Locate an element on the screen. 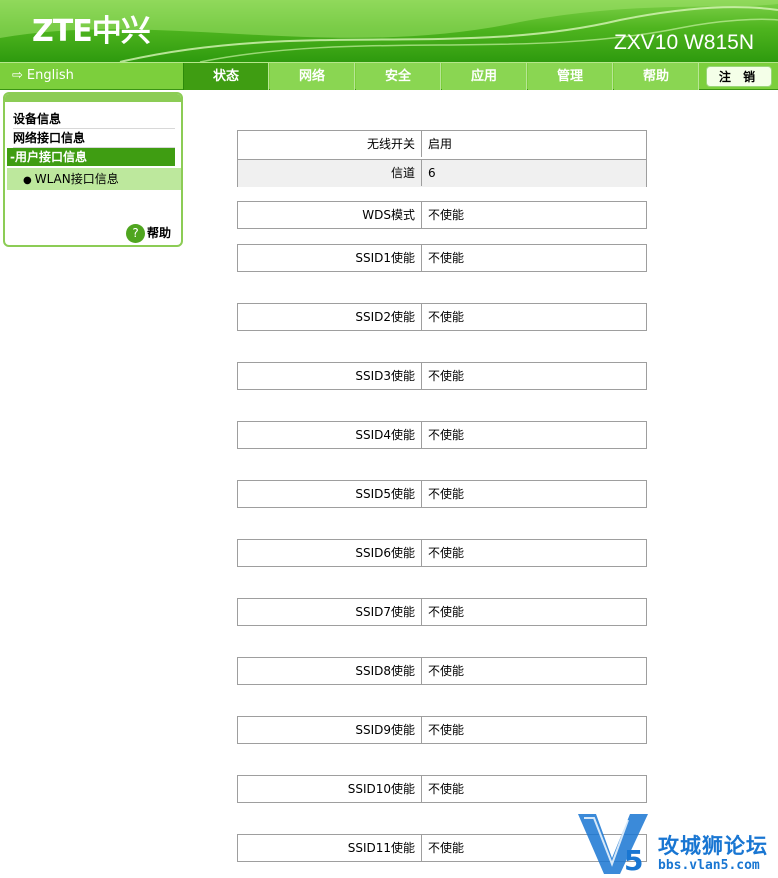 The width and height of the screenshot is (778, 878). sidebar-item-user-interface: -用户接口信息 is located at coordinates (91, 157).